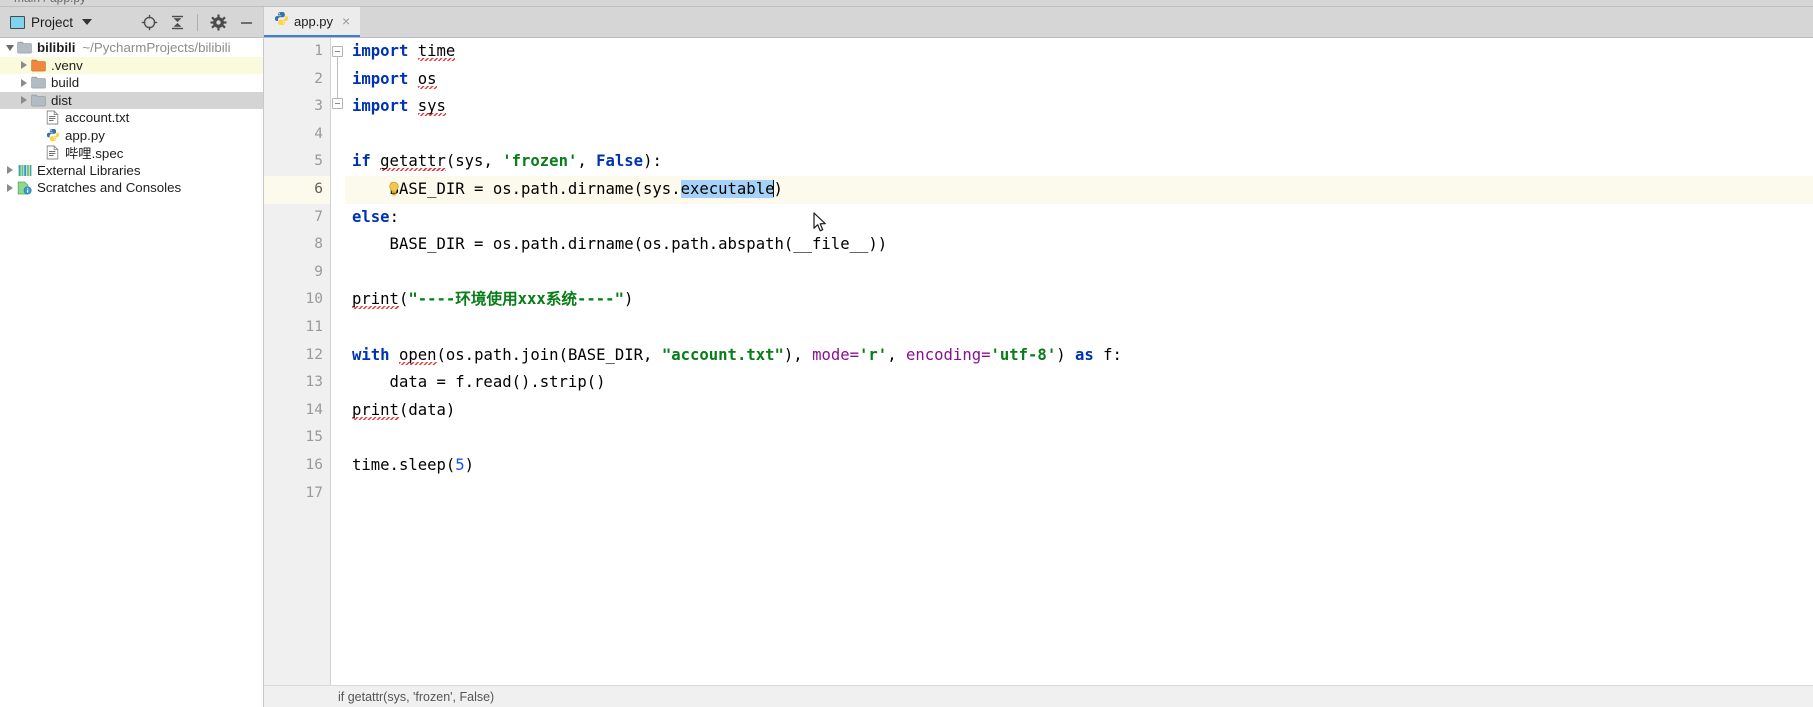 The height and width of the screenshot is (707, 1813). Describe the element at coordinates (131, 65) in the screenshot. I see `tree-item-venv: .venv` at that location.